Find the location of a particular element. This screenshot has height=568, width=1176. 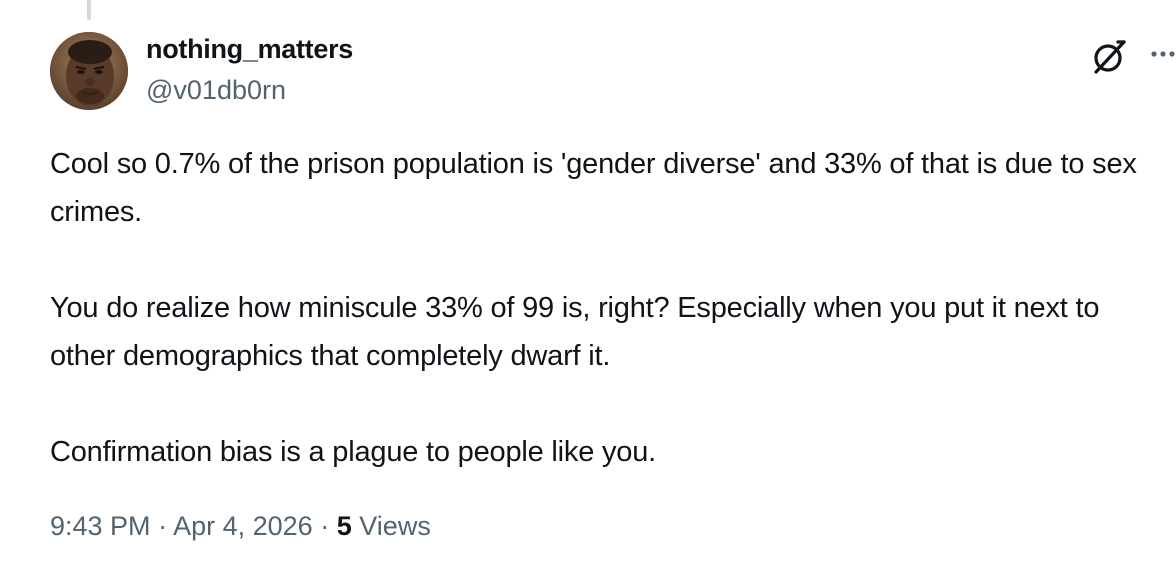

tweet-time: 9:43 PM is located at coordinates (100, 526).